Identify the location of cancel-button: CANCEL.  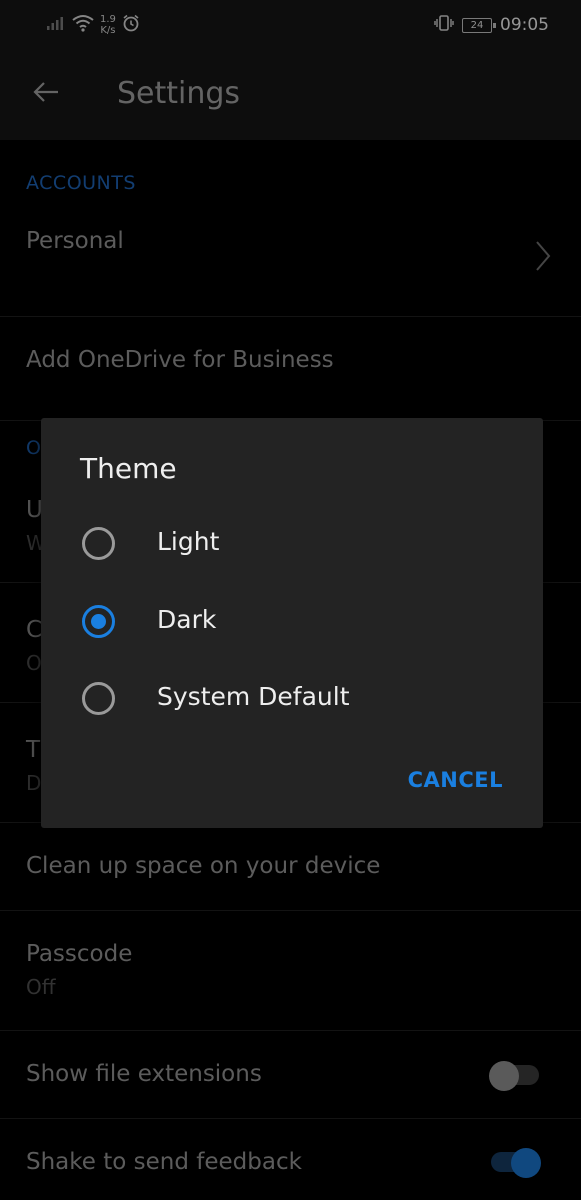
(455, 780).